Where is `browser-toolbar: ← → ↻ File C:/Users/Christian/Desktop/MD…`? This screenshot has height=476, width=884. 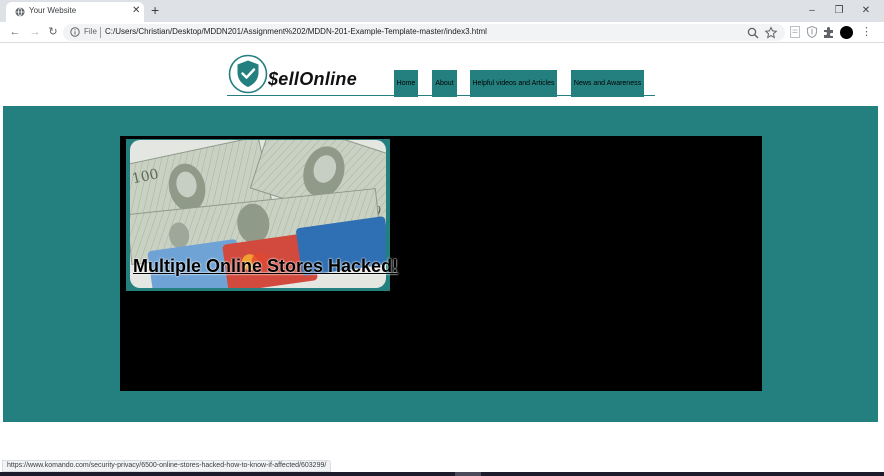
browser-toolbar: ← → ↻ File C:/Users/Christian/Desktop/MD… is located at coordinates (442, 32).